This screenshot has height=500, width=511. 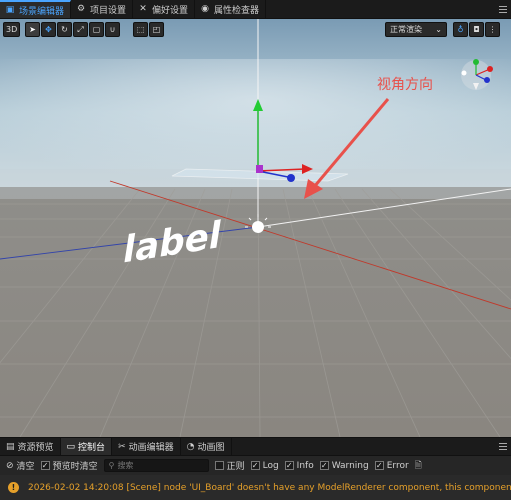 I want to click on transform-tools: ➤ ✥ ↻ ⤢ ▢ ∪, so click(x=72, y=29).